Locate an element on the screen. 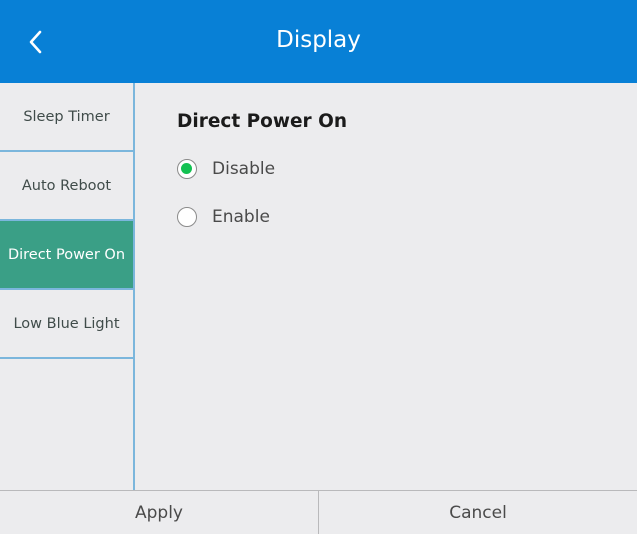  option-disable-label: Disable is located at coordinates (244, 169).